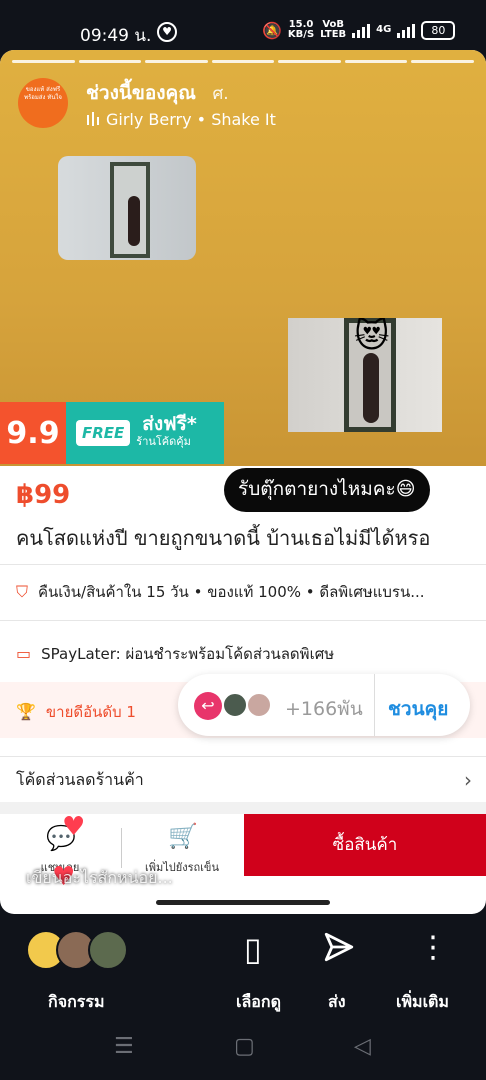 The height and width of the screenshot is (1080, 486). Describe the element at coordinates (365, 375) in the screenshot. I see `product-photo-2: 😻` at that location.